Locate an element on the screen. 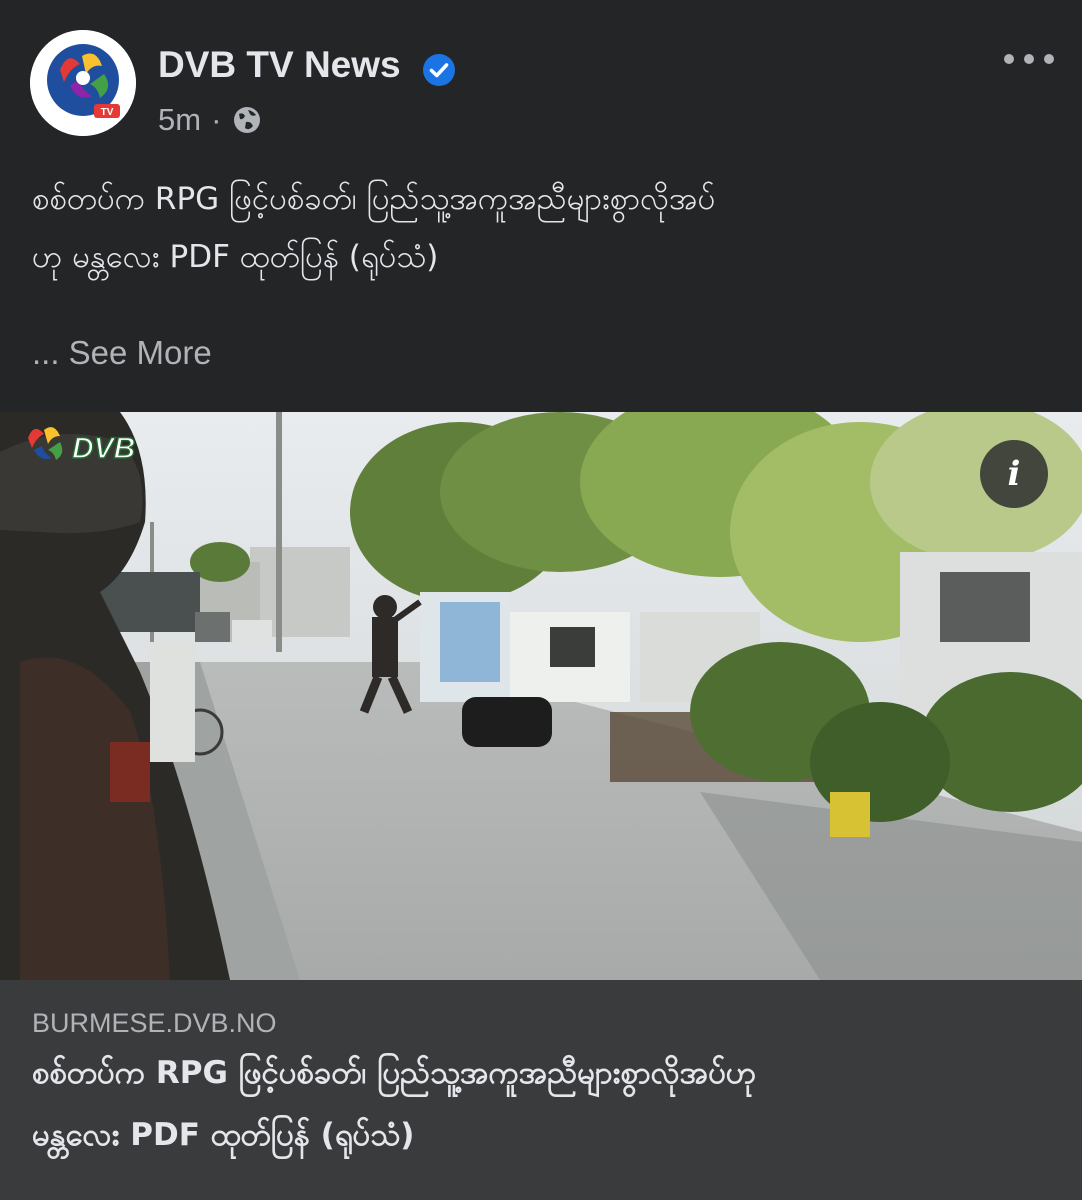 Image resolution: width=1082 pixels, height=1200 pixels. dvb-watermark: DVB is located at coordinates (82, 446).